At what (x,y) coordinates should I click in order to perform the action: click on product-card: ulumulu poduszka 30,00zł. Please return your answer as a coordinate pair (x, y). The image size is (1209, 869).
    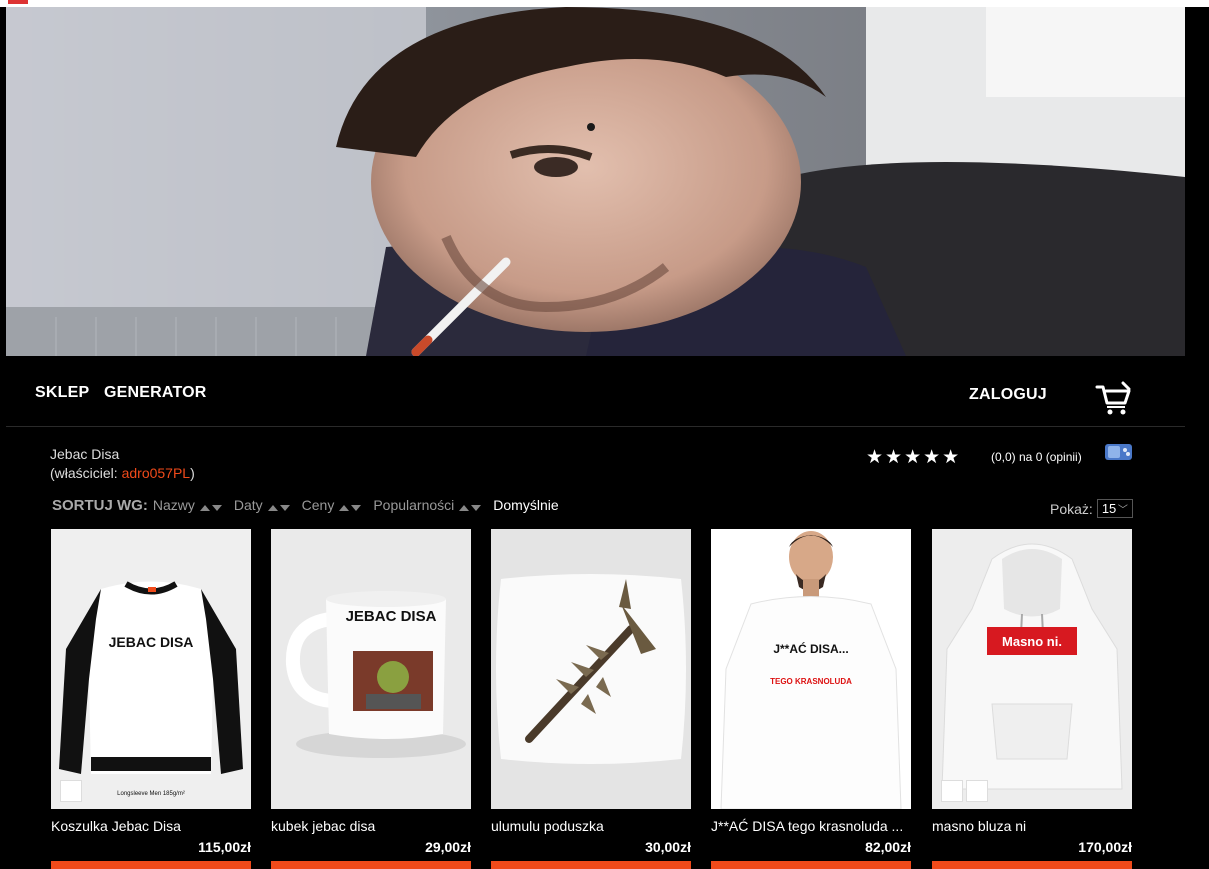
    Looking at the image, I should click on (591, 699).